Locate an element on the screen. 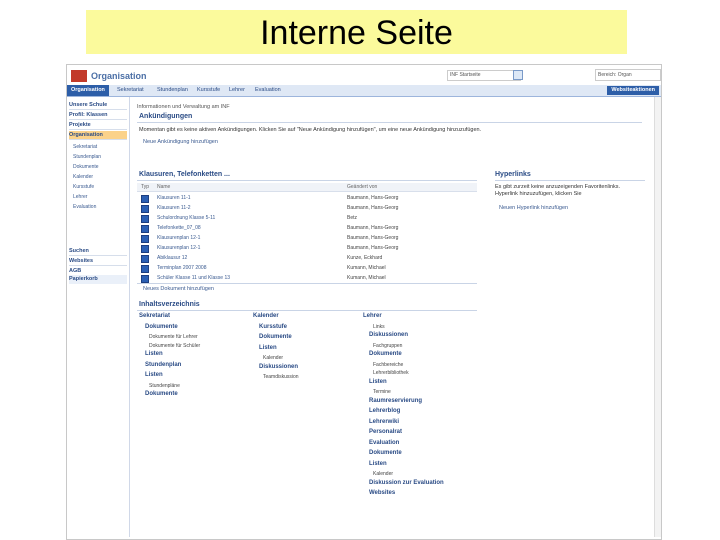 Image resolution: width=720 pixels, height=540 pixels. toc-heading-link: Lehrer is located at coordinates (372, 316).